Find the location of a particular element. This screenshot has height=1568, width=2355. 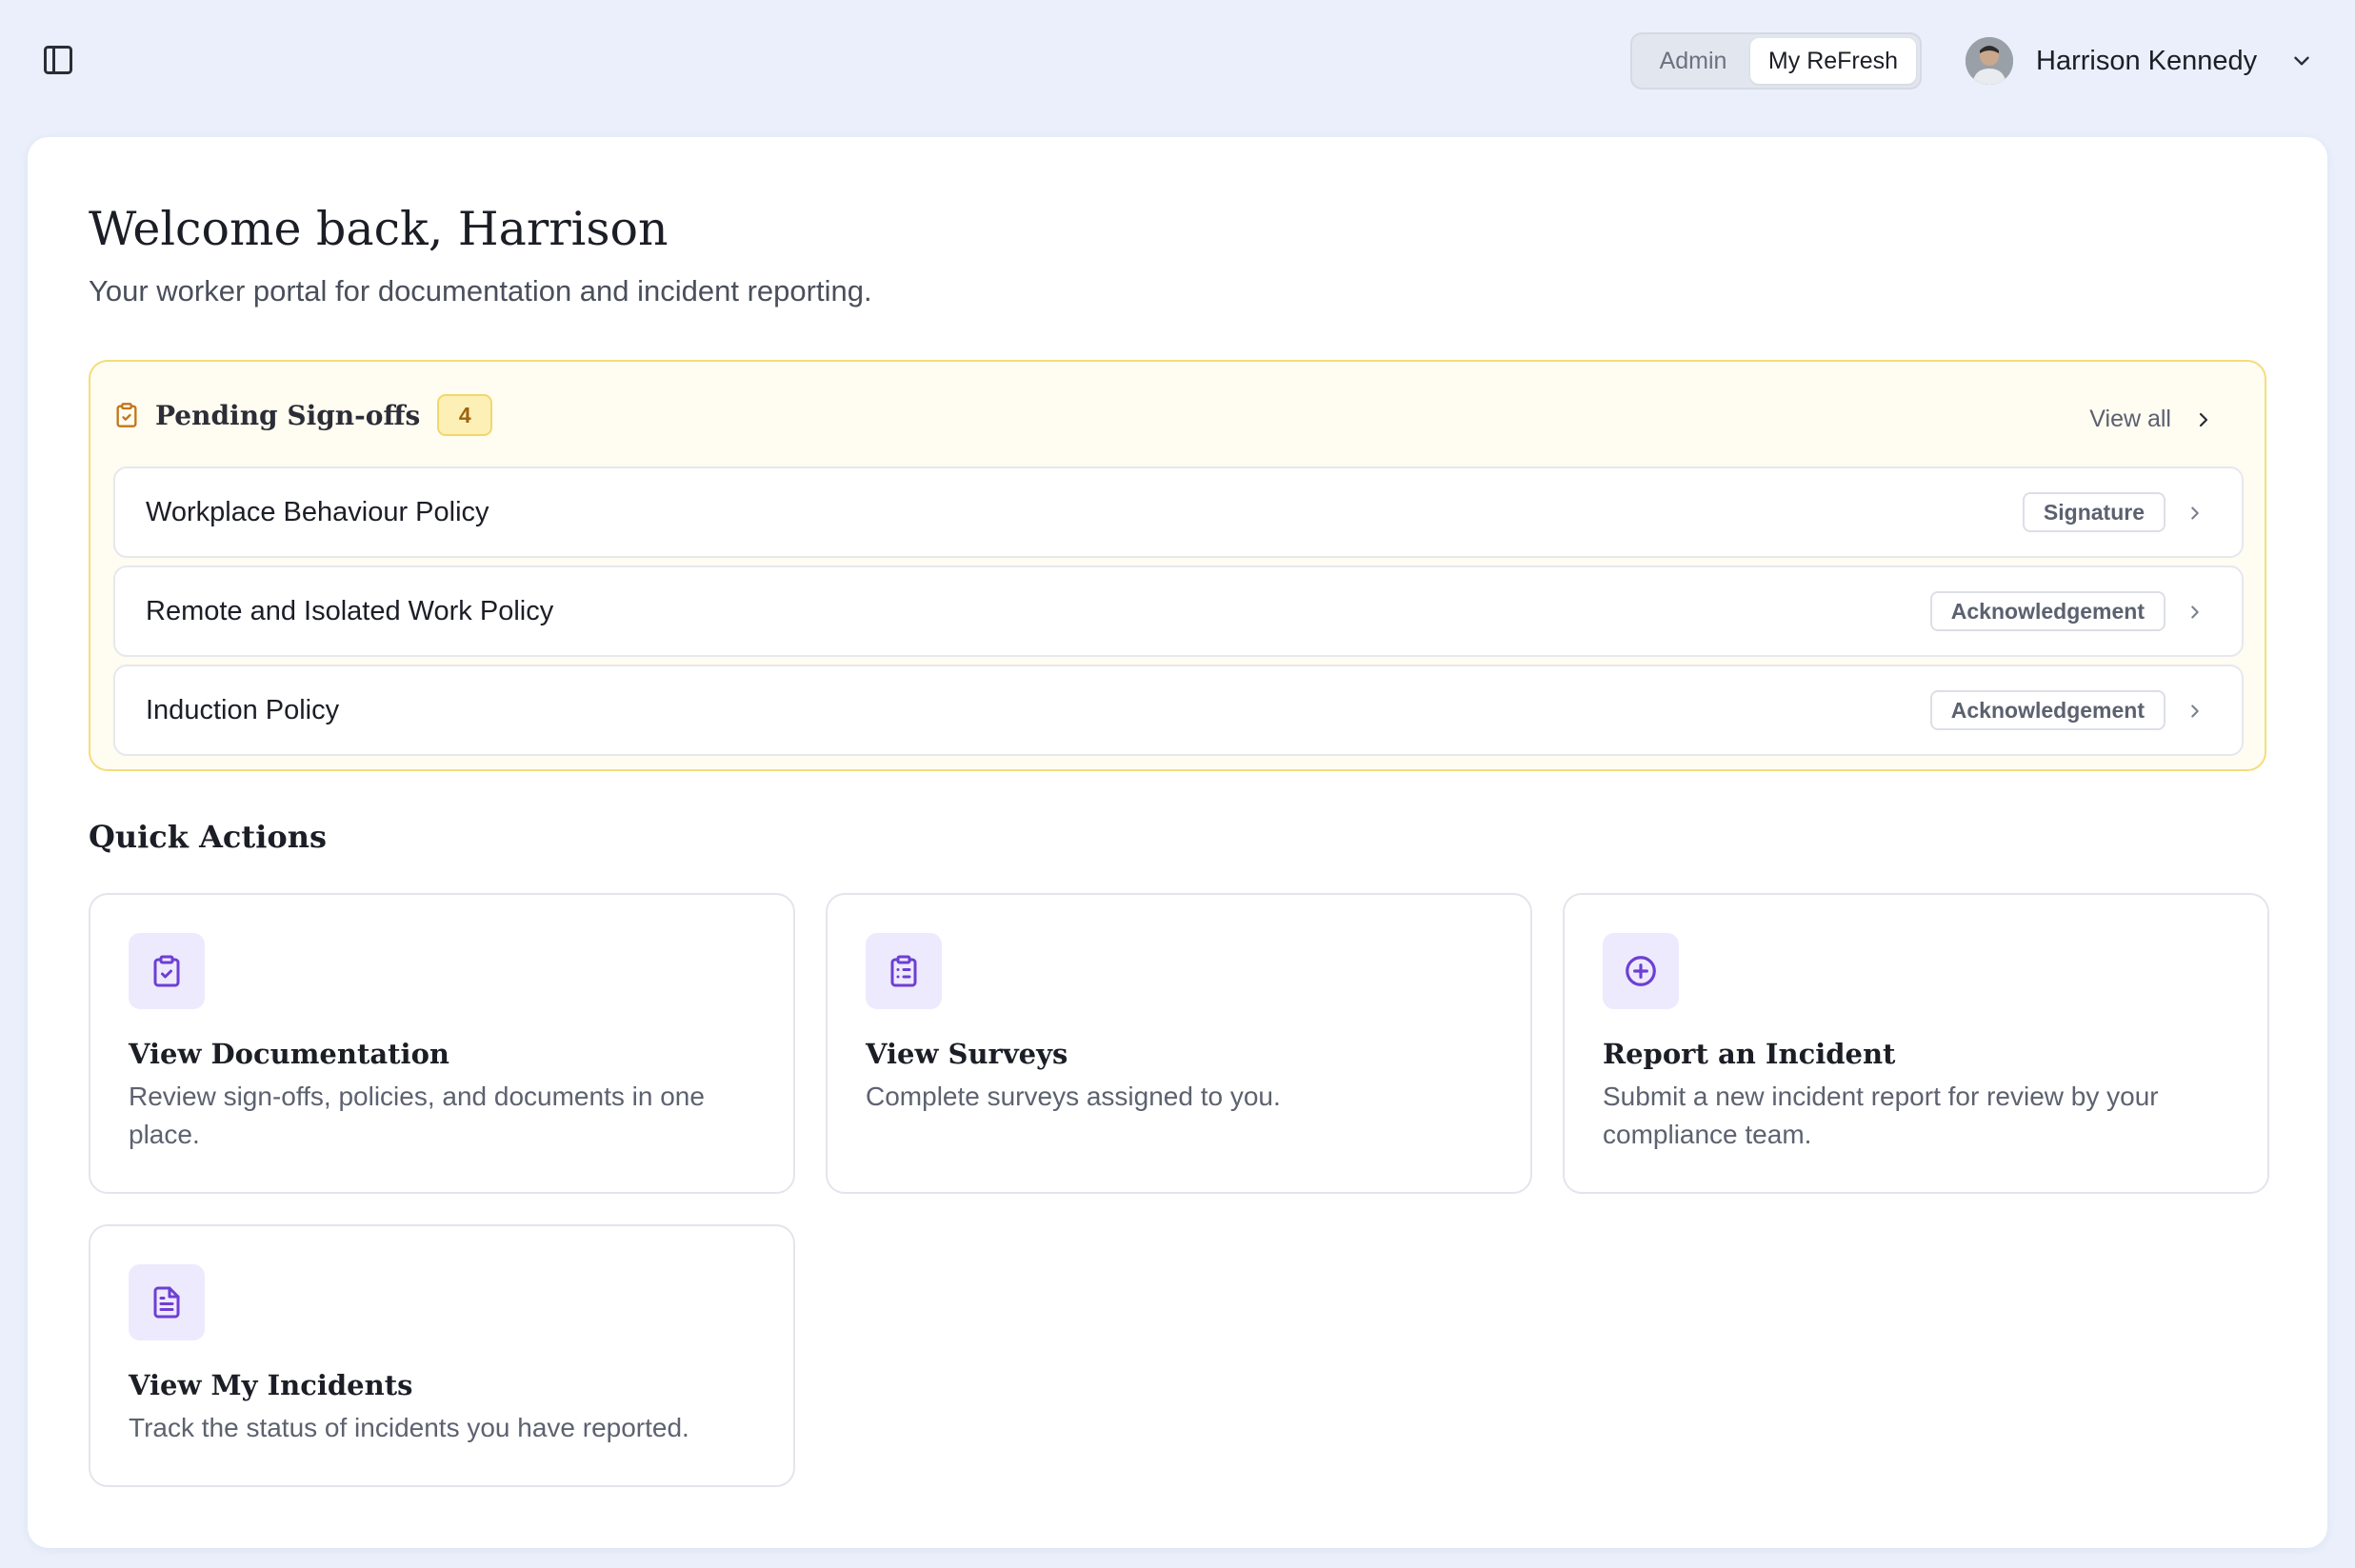

page-title: Welcome back, Harrison is located at coordinates (379, 229).